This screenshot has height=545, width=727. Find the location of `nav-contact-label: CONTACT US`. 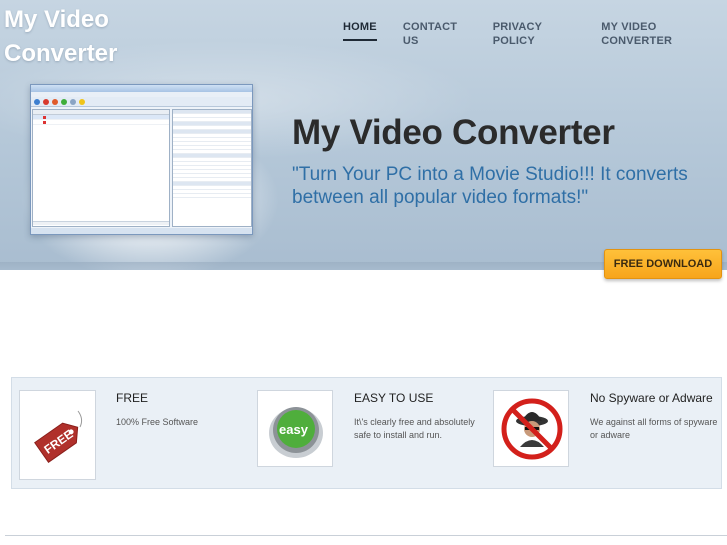

nav-contact-label: CONTACT US is located at coordinates (430, 34).